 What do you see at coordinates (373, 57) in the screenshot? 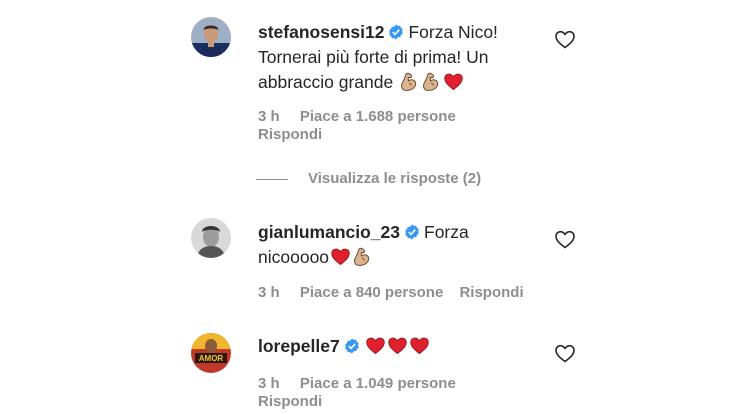
I see `comment-text: Tornerai più forte di prima! Un` at bounding box center [373, 57].